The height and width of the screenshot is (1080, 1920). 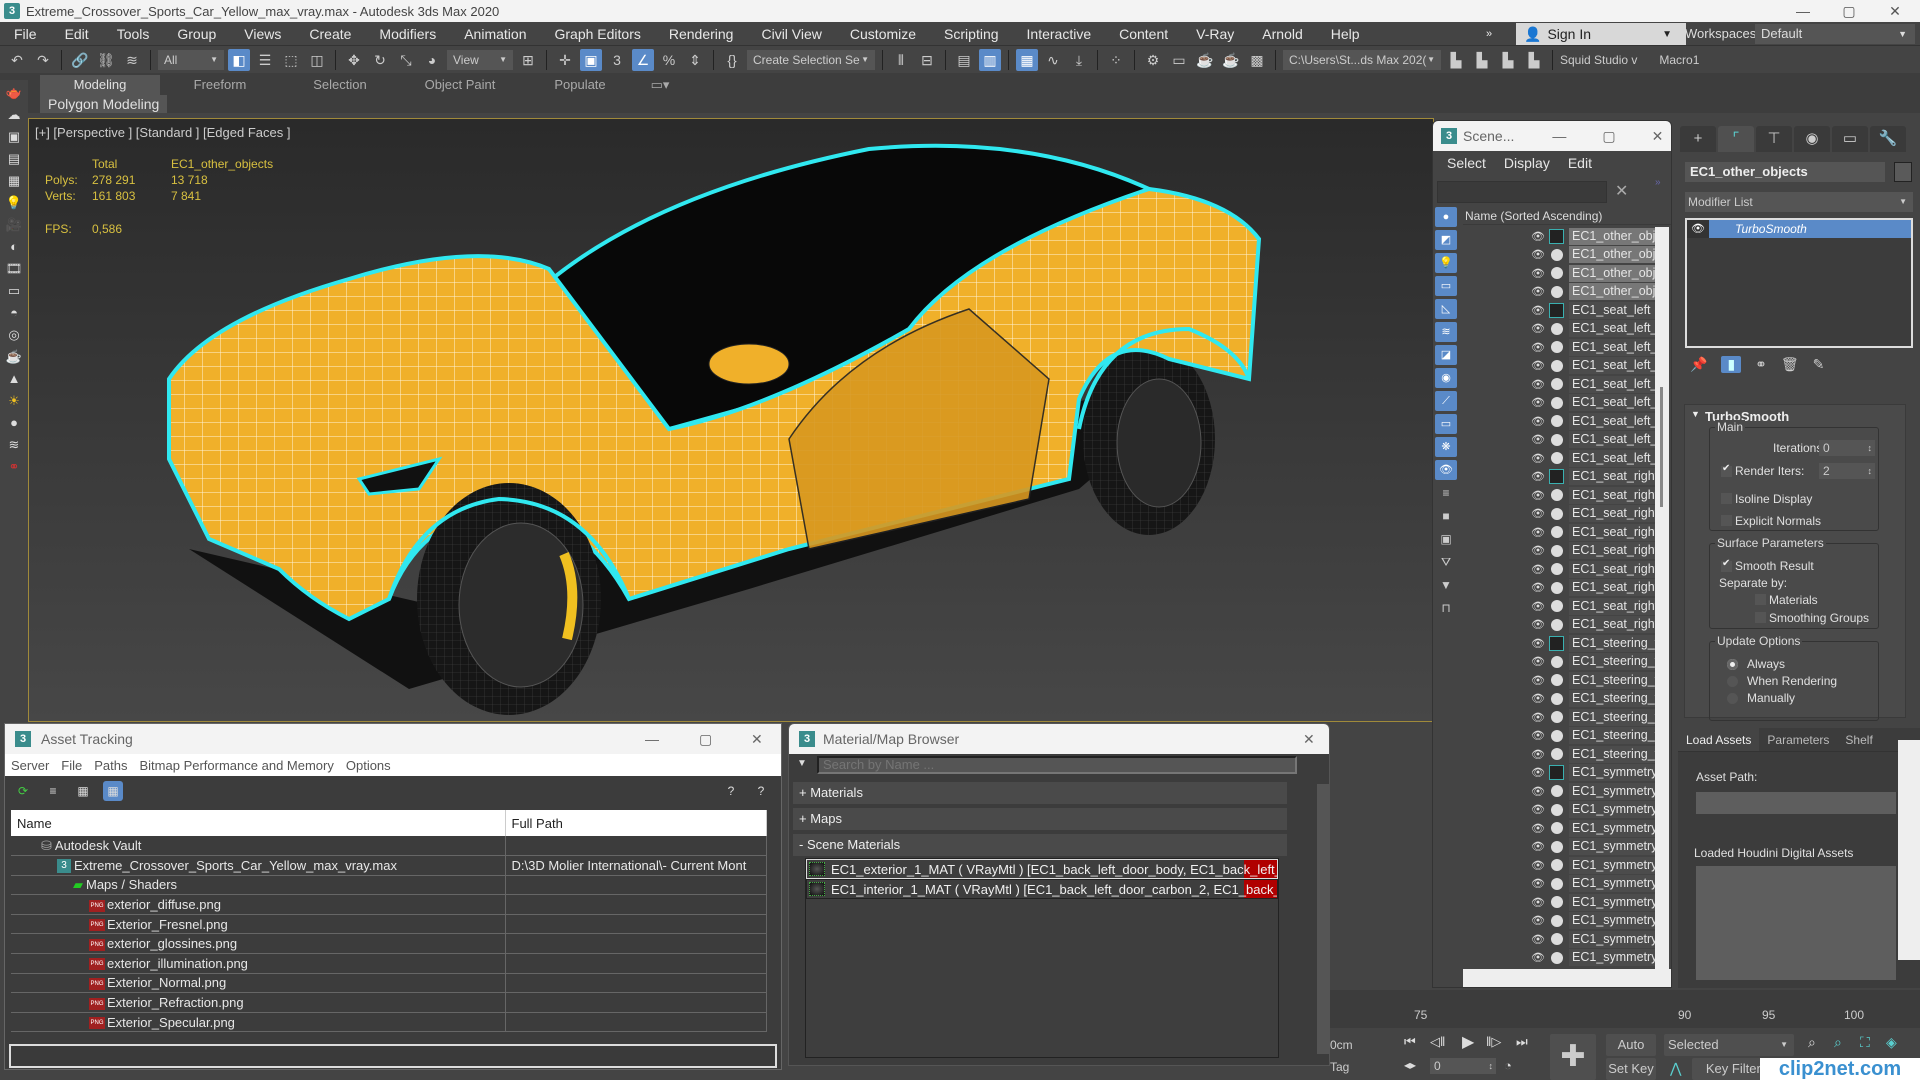 What do you see at coordinates (971, 34) in the screenshot?
I see `menu-scripting: Scripting` at bounding box center [971, 34].